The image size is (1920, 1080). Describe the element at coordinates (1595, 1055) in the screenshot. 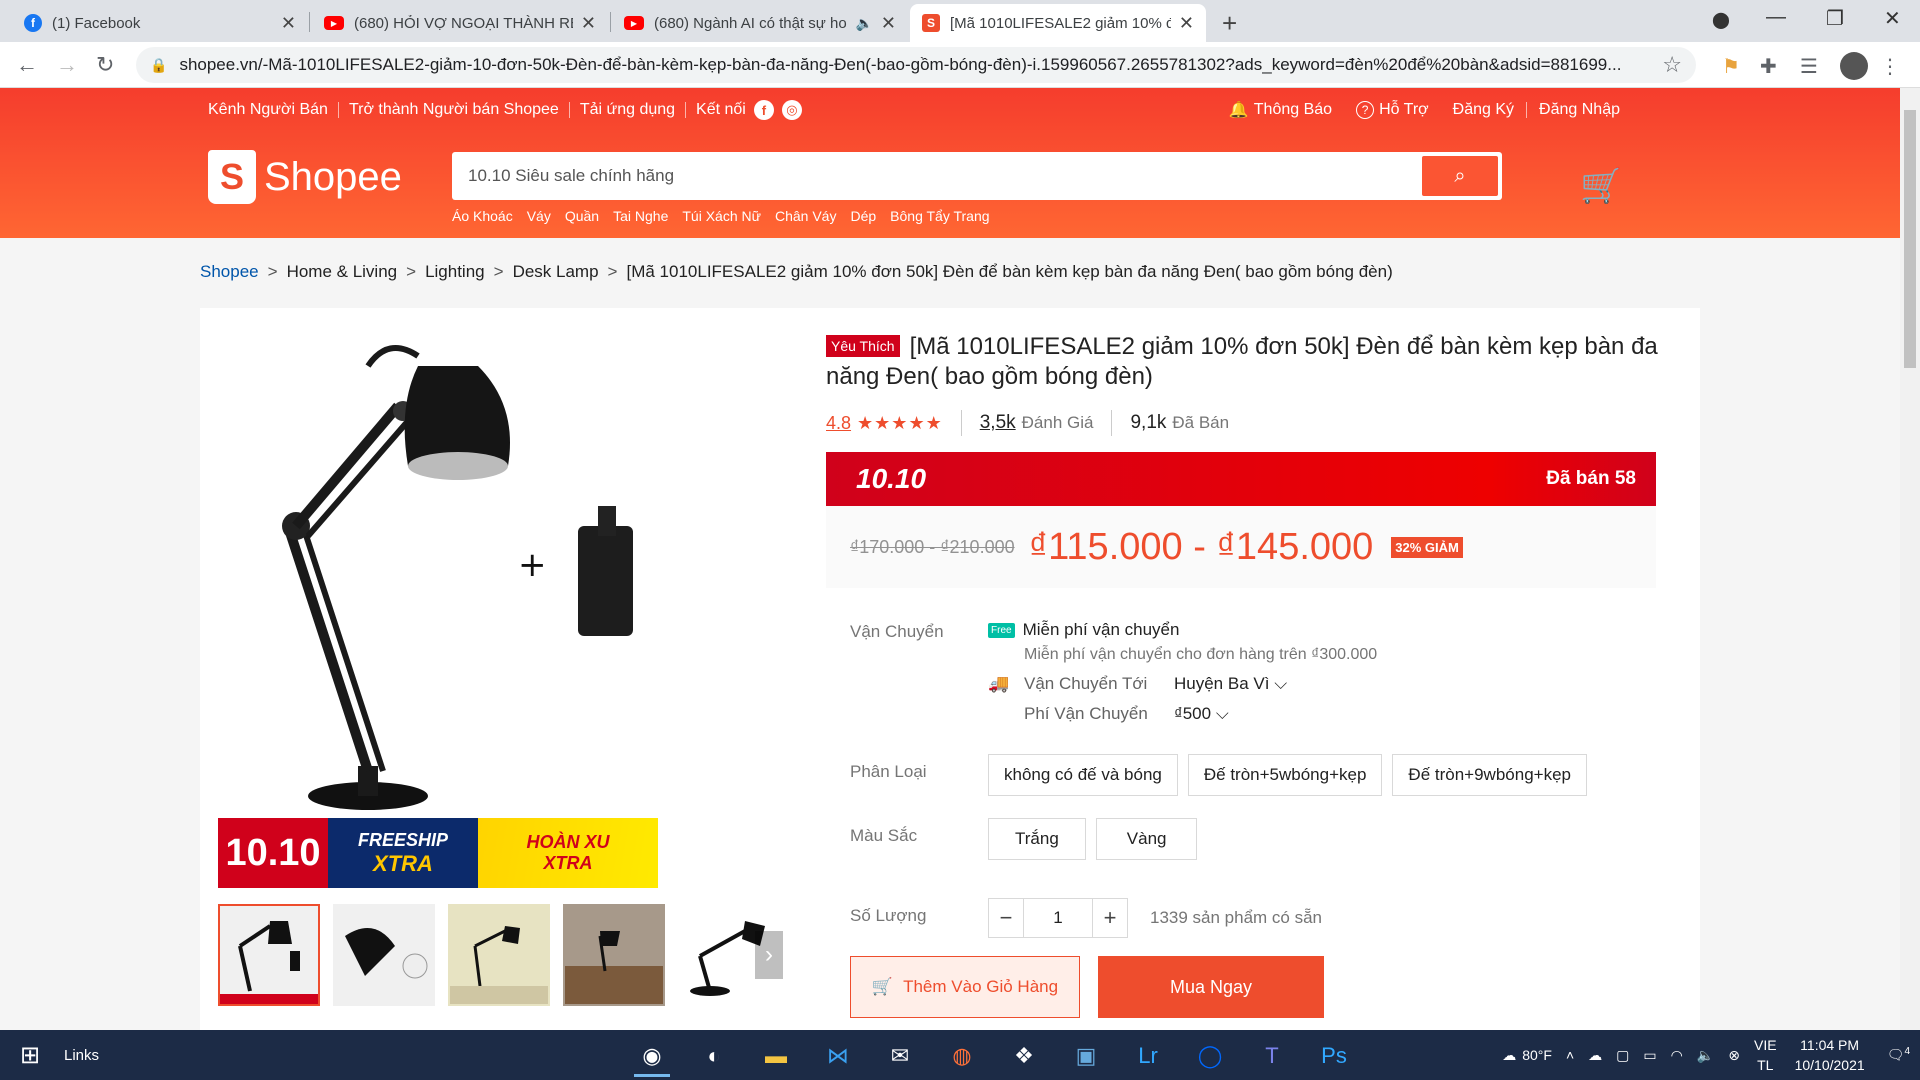

I see `onedrive-icon: ☁` at that location.